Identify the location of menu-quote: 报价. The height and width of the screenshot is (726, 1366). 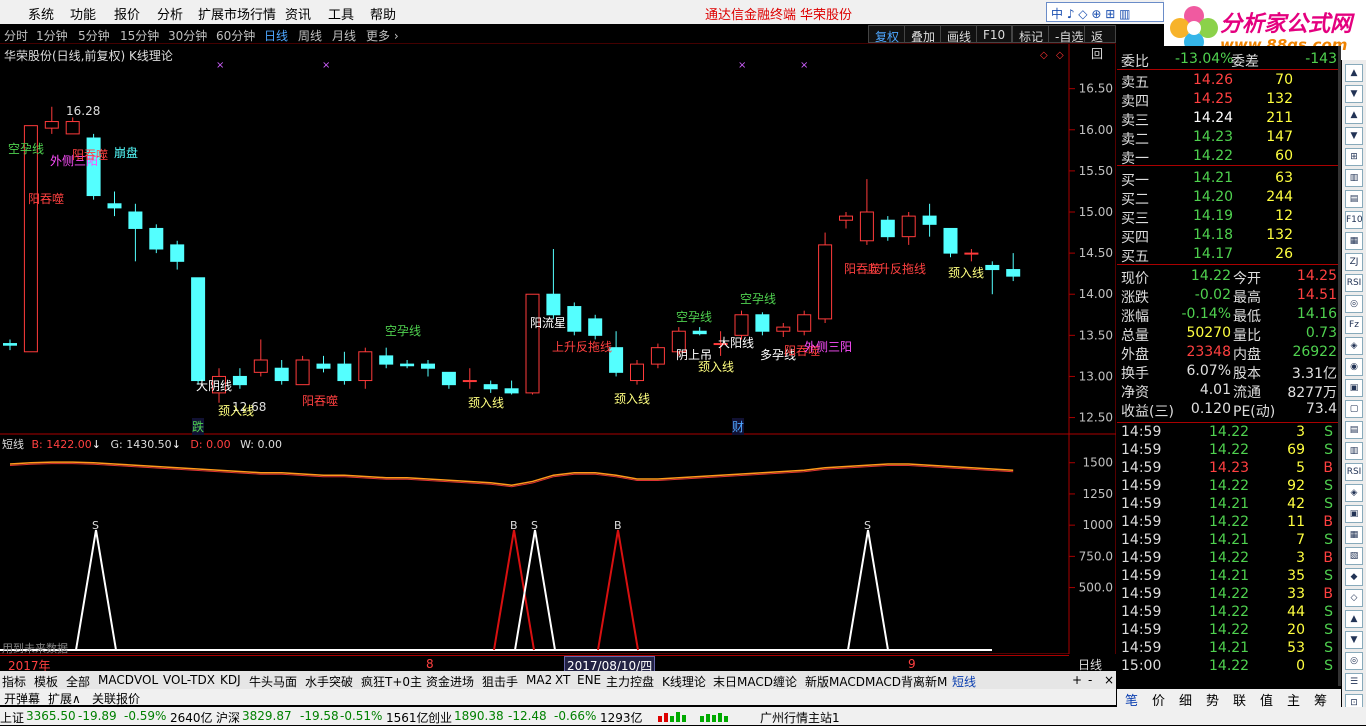
(127, 13).